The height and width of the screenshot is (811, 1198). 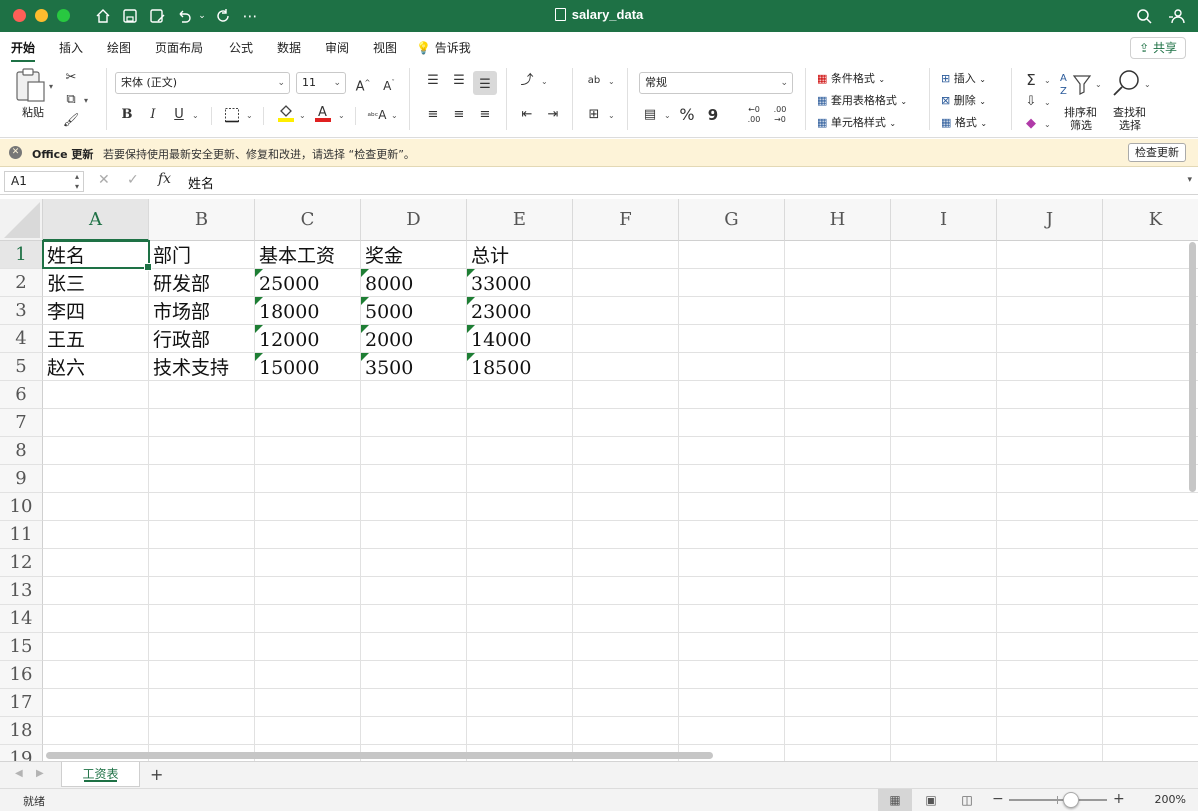 What do you see at coordinates (1078, 85) in the screenshot?
I see `sort-filter-icon: AZ` at bounding box center [1078, 85].